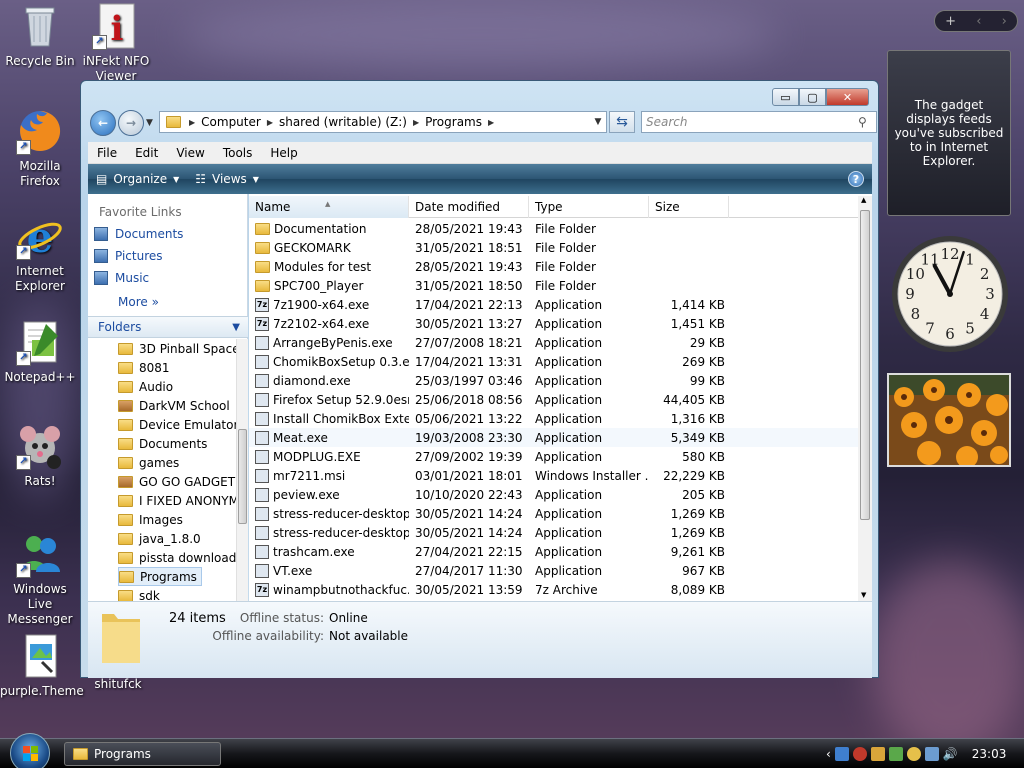  Describe the element at coordinates (329, 207) in the screenshot. I see `column-header-name: Name ▲` at that location.